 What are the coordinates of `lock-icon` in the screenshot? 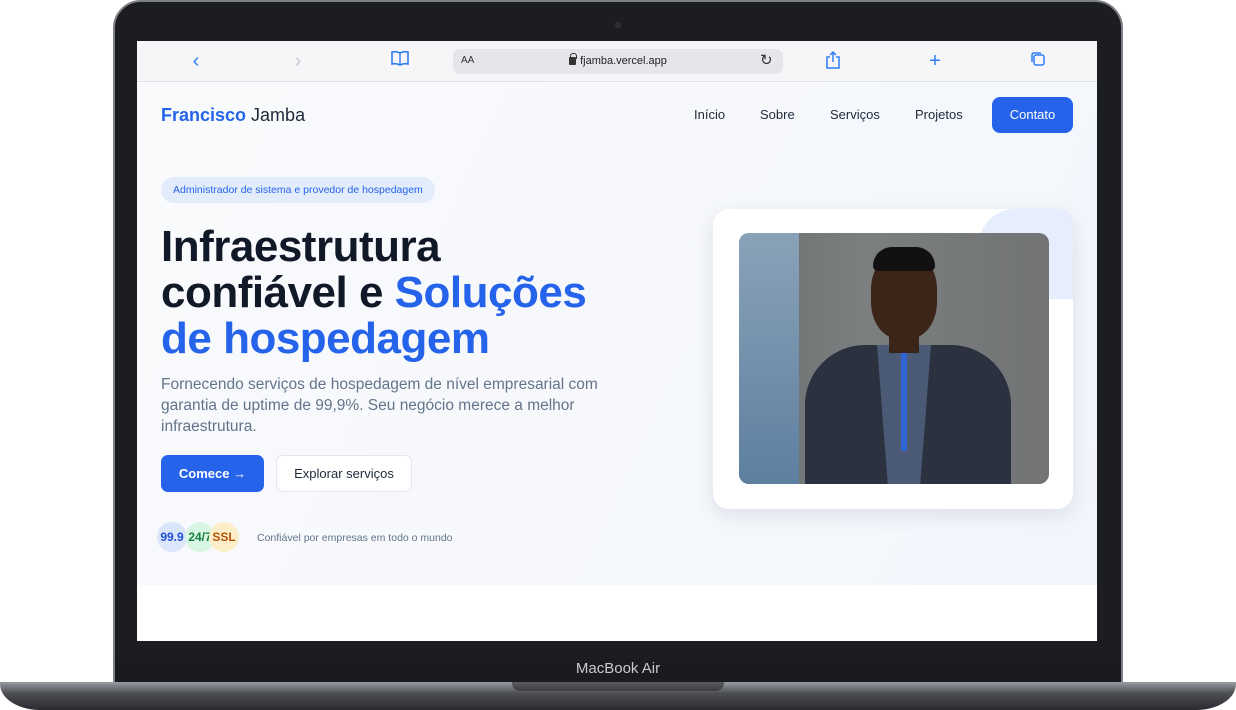 It's located at (573, 59).